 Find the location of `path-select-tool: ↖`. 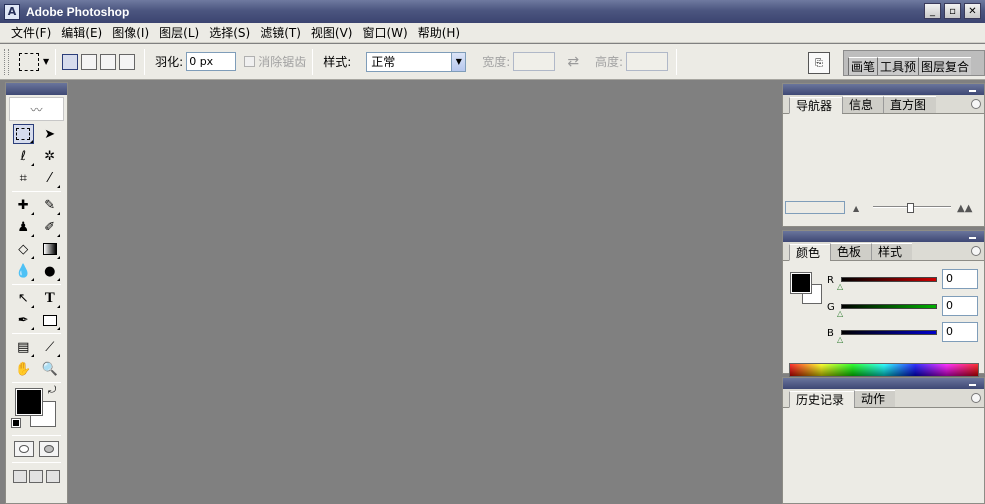

path-select-tool: ↖ is located at coordinates (23, 298).